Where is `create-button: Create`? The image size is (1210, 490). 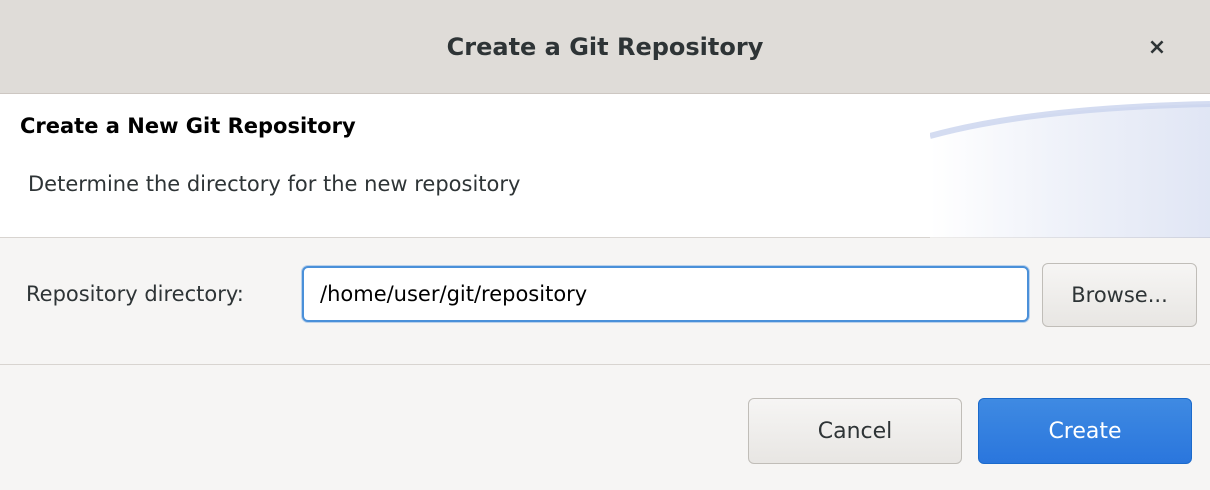 create-button: Create is located at coordinates (1085, 431).